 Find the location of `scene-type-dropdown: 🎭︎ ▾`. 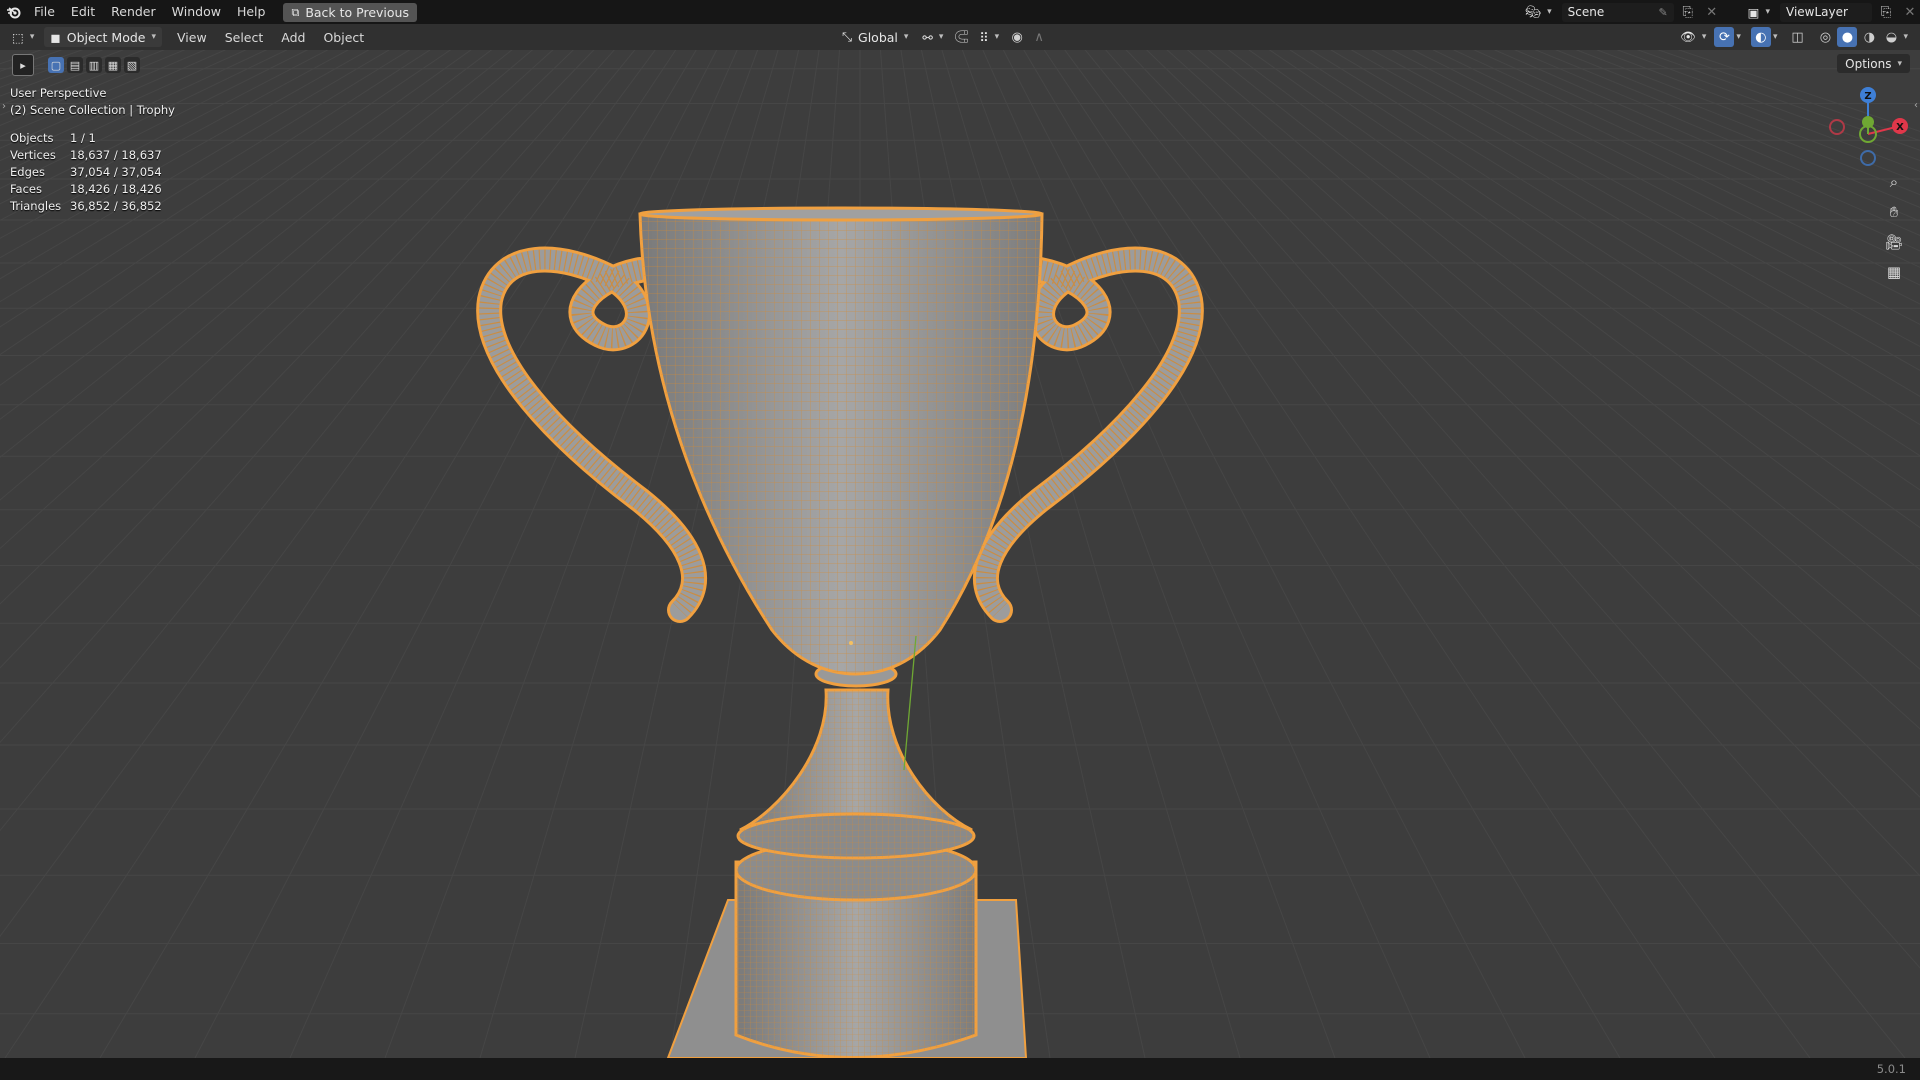

scene-type-dropdown: 🎭︎ ▾ is located at coordinates (1538, 12).